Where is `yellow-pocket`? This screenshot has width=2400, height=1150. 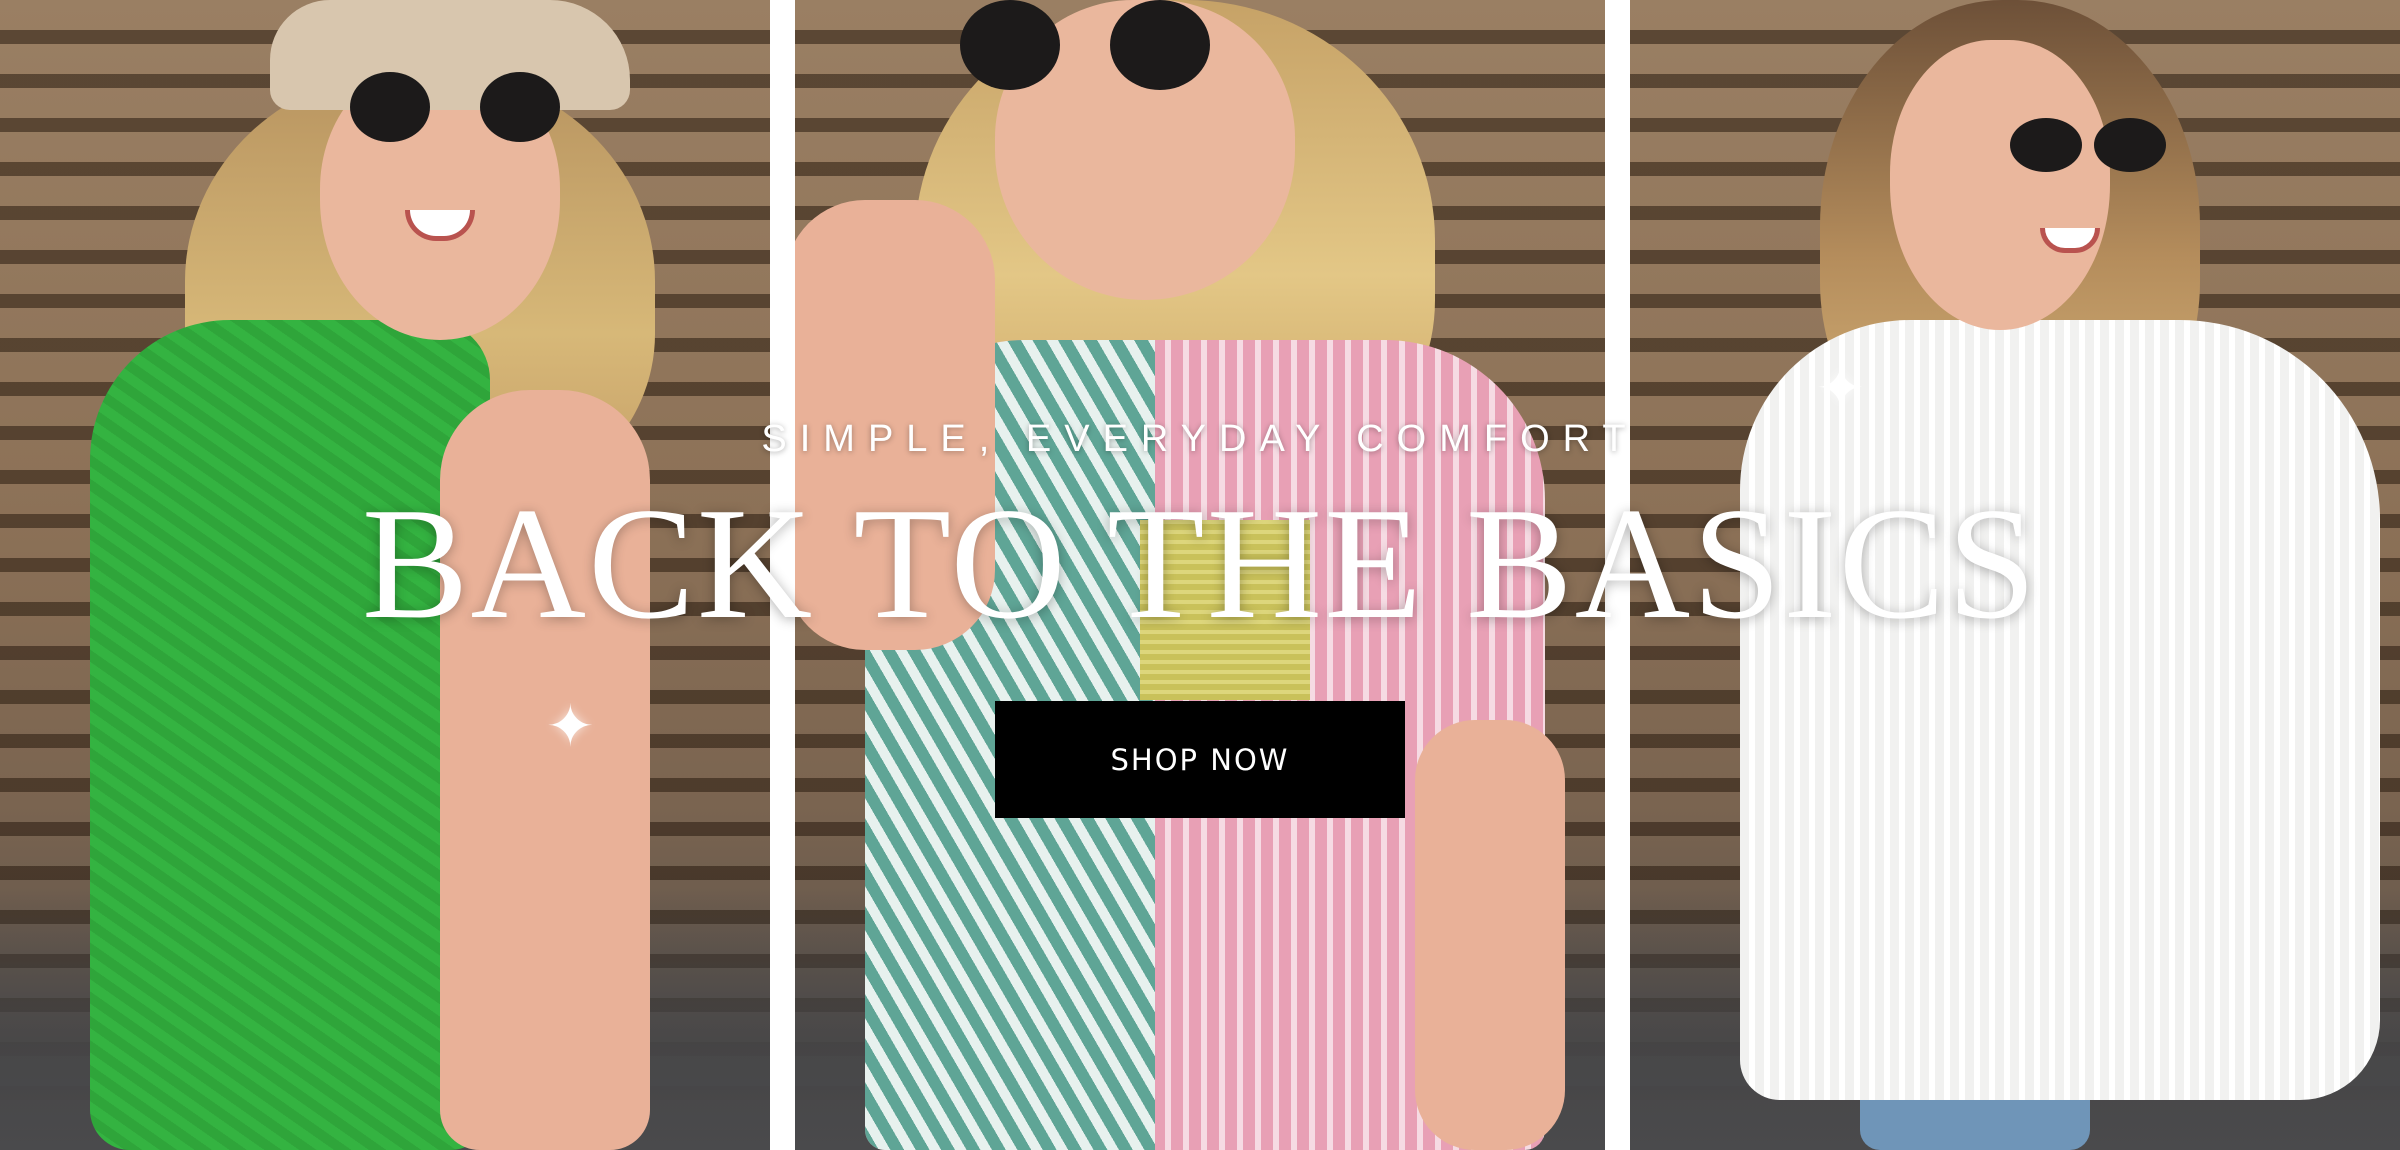
yellow-pocket is located at coordinates (1225, 610).